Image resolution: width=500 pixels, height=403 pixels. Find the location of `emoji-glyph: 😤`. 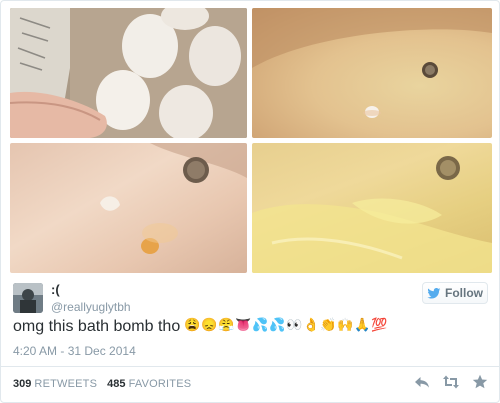

emoji-glyph: 😤 is located at coordinates (226, 324).